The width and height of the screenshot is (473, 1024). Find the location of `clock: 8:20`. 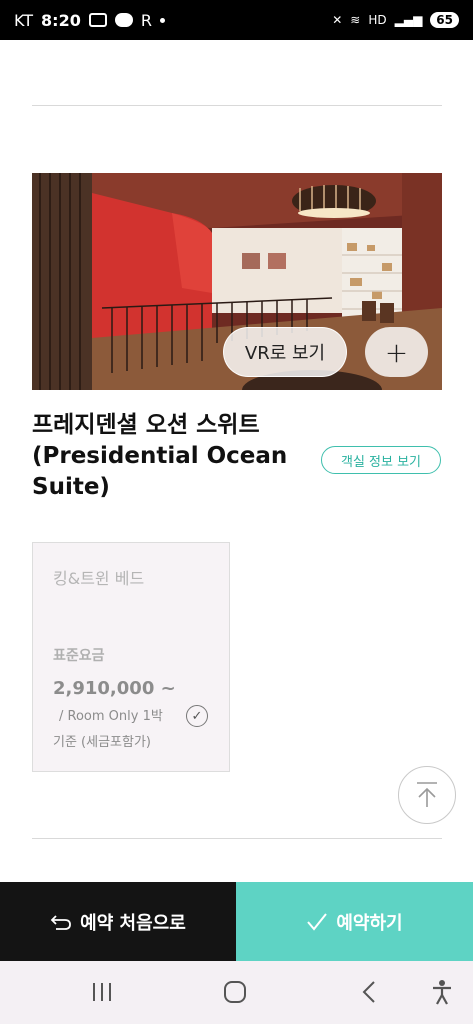

clock: 8:20 is located at coordinates (61, 20).